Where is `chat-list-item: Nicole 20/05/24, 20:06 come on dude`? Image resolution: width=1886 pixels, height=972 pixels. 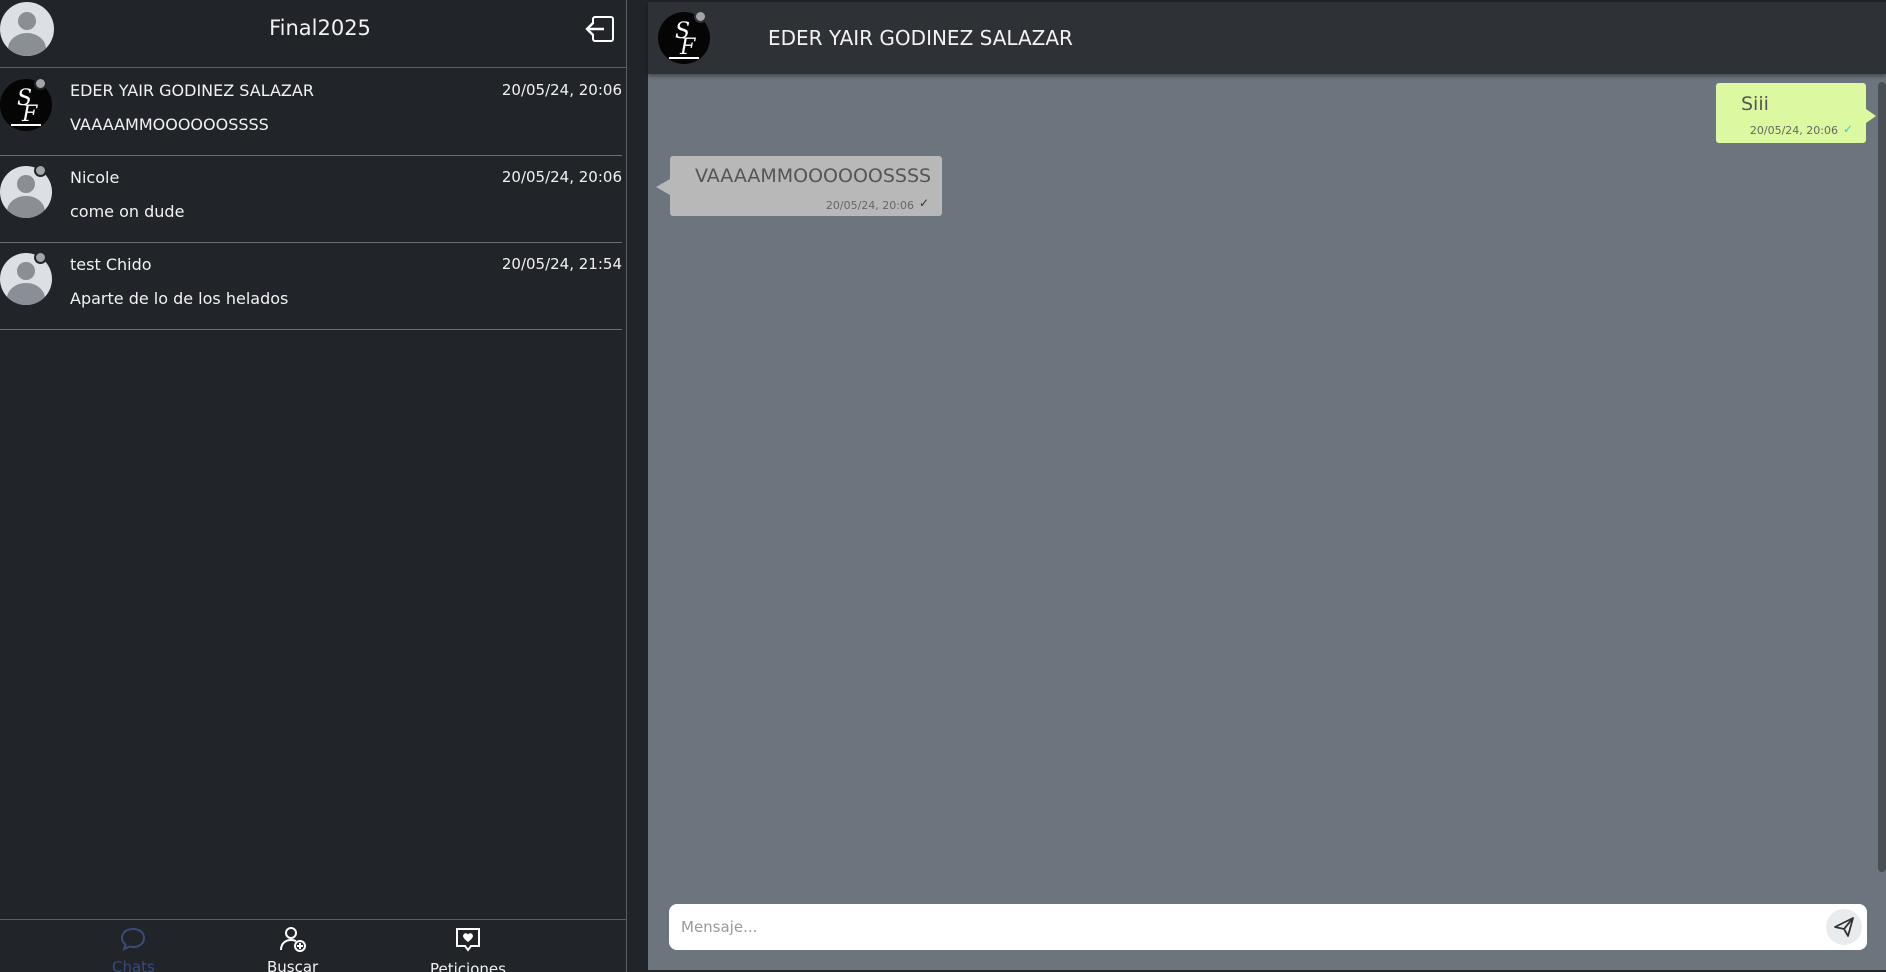 chat-list-item: Nicole 20/05/24, 20:06 come on dude is located at coordinates (311, 199).